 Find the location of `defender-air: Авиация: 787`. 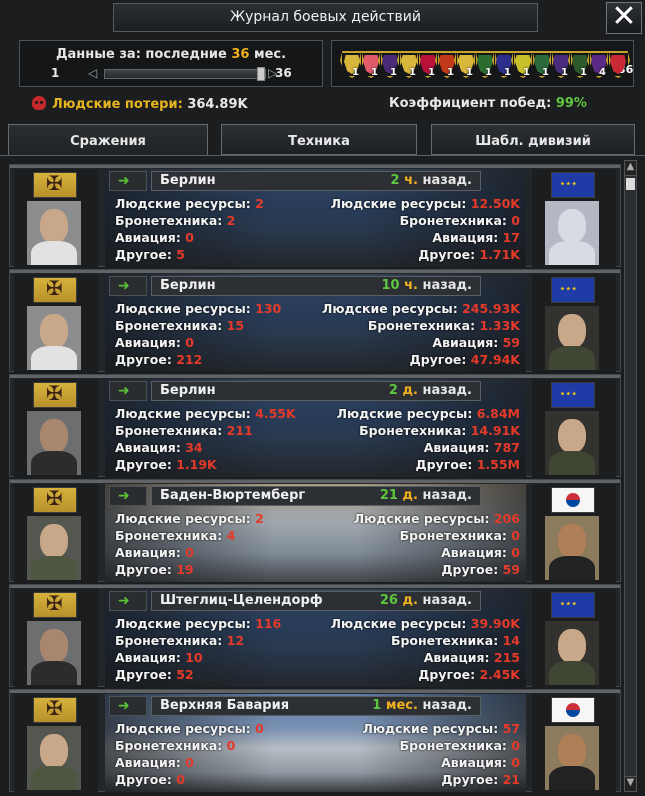

defender-air: Авиация: 787 is located at coordinates (472, 447).